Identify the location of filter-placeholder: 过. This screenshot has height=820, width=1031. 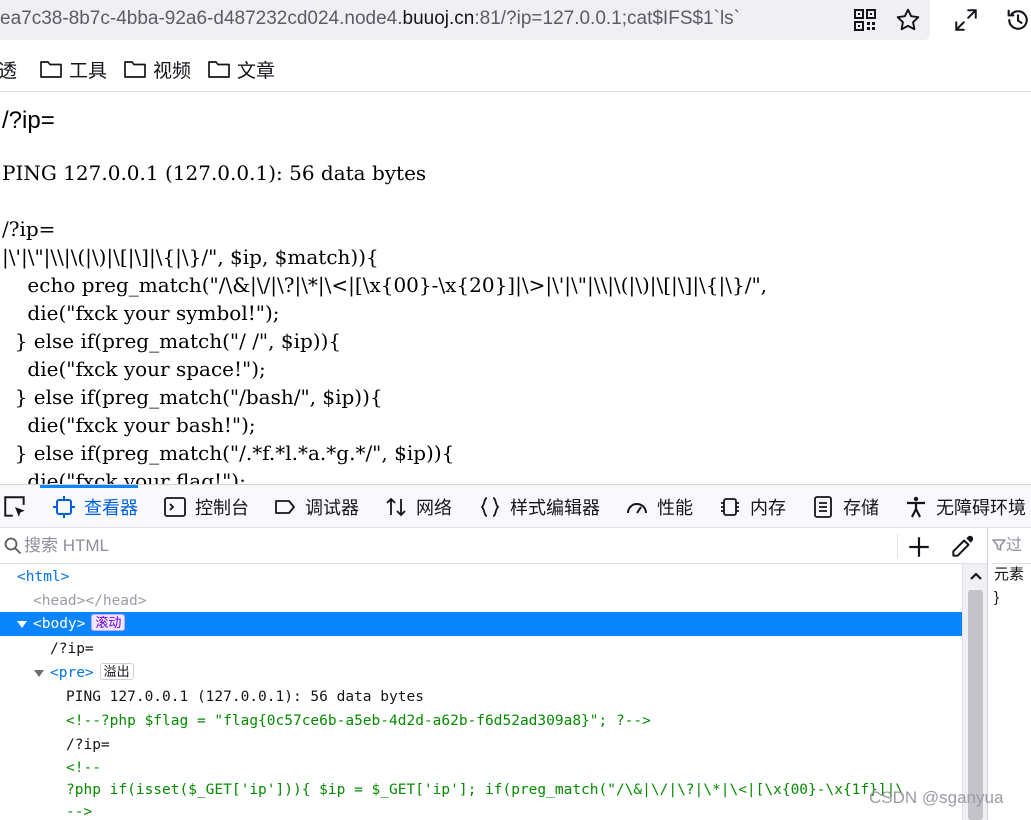
(1014, 545).